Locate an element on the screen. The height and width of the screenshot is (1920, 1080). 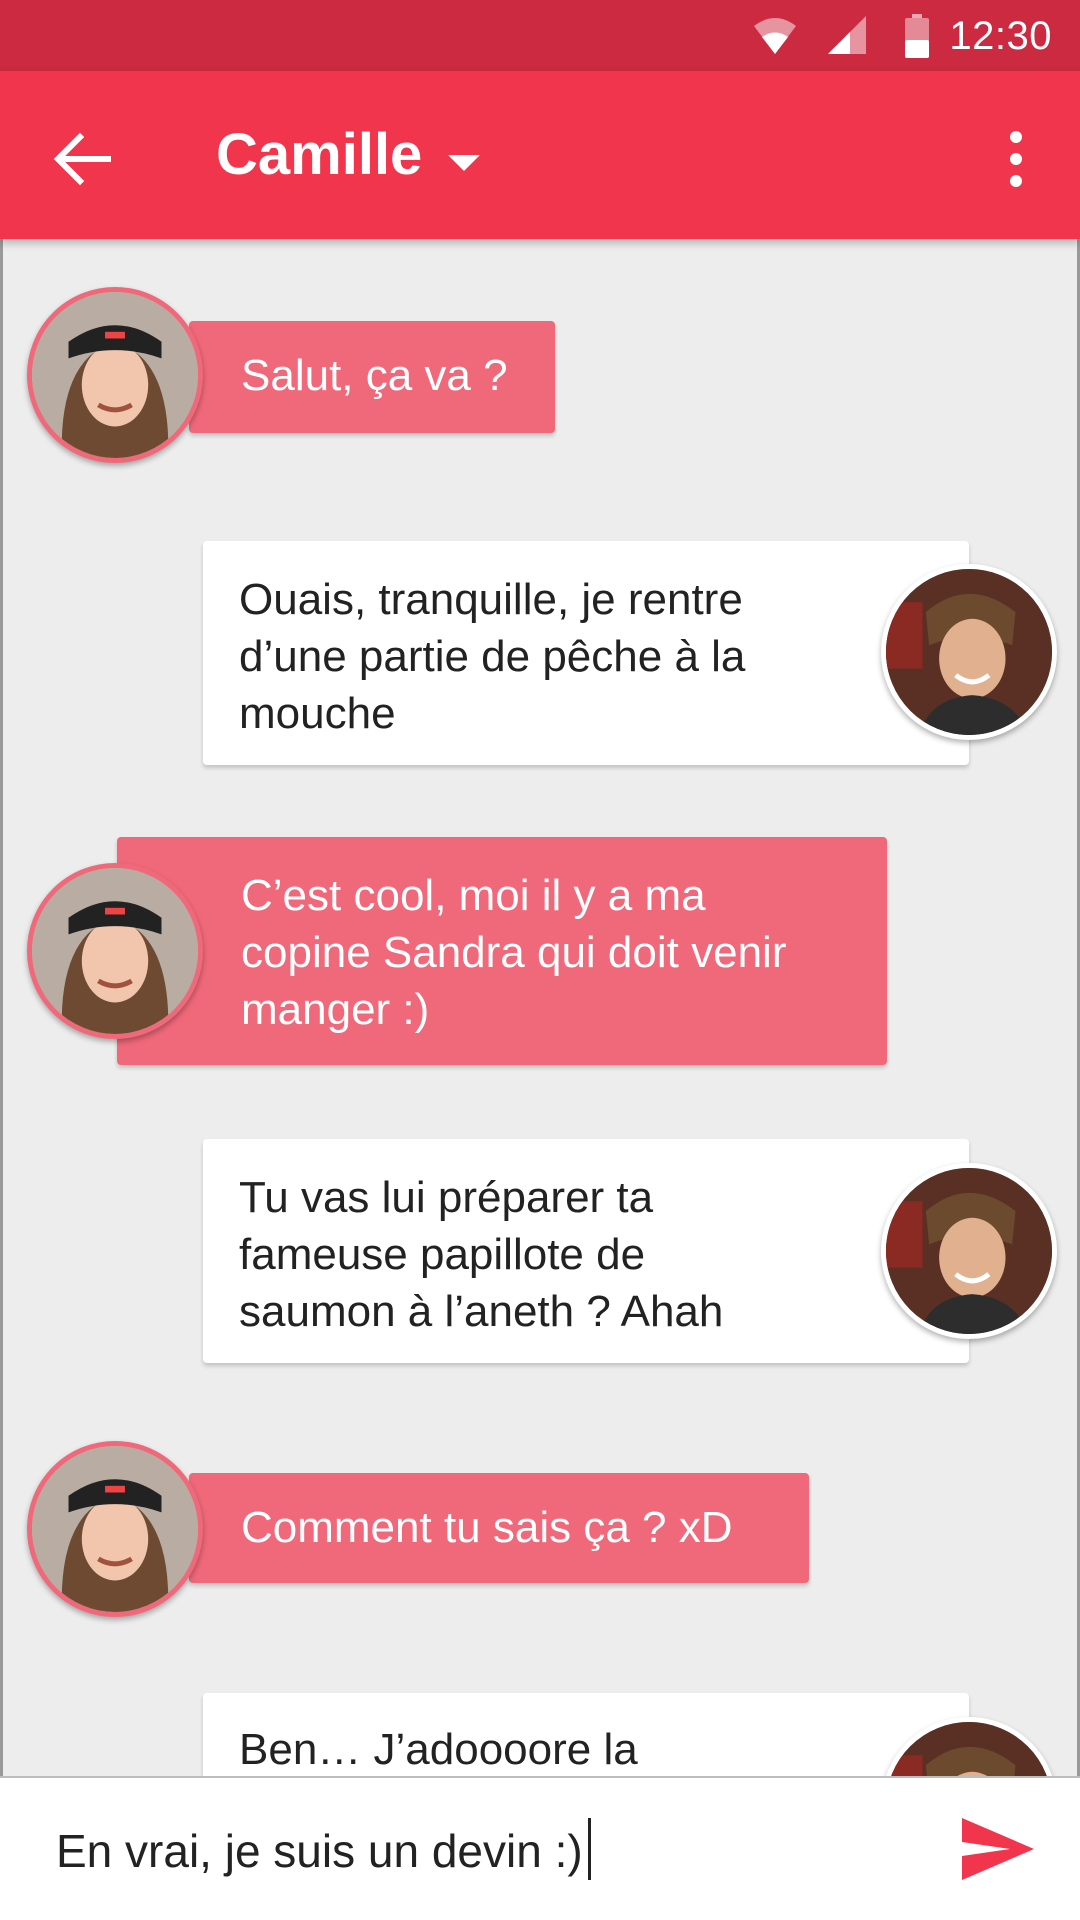
message-text: Comment tu sais ça ? xD is located at coordinates (487, 1527).